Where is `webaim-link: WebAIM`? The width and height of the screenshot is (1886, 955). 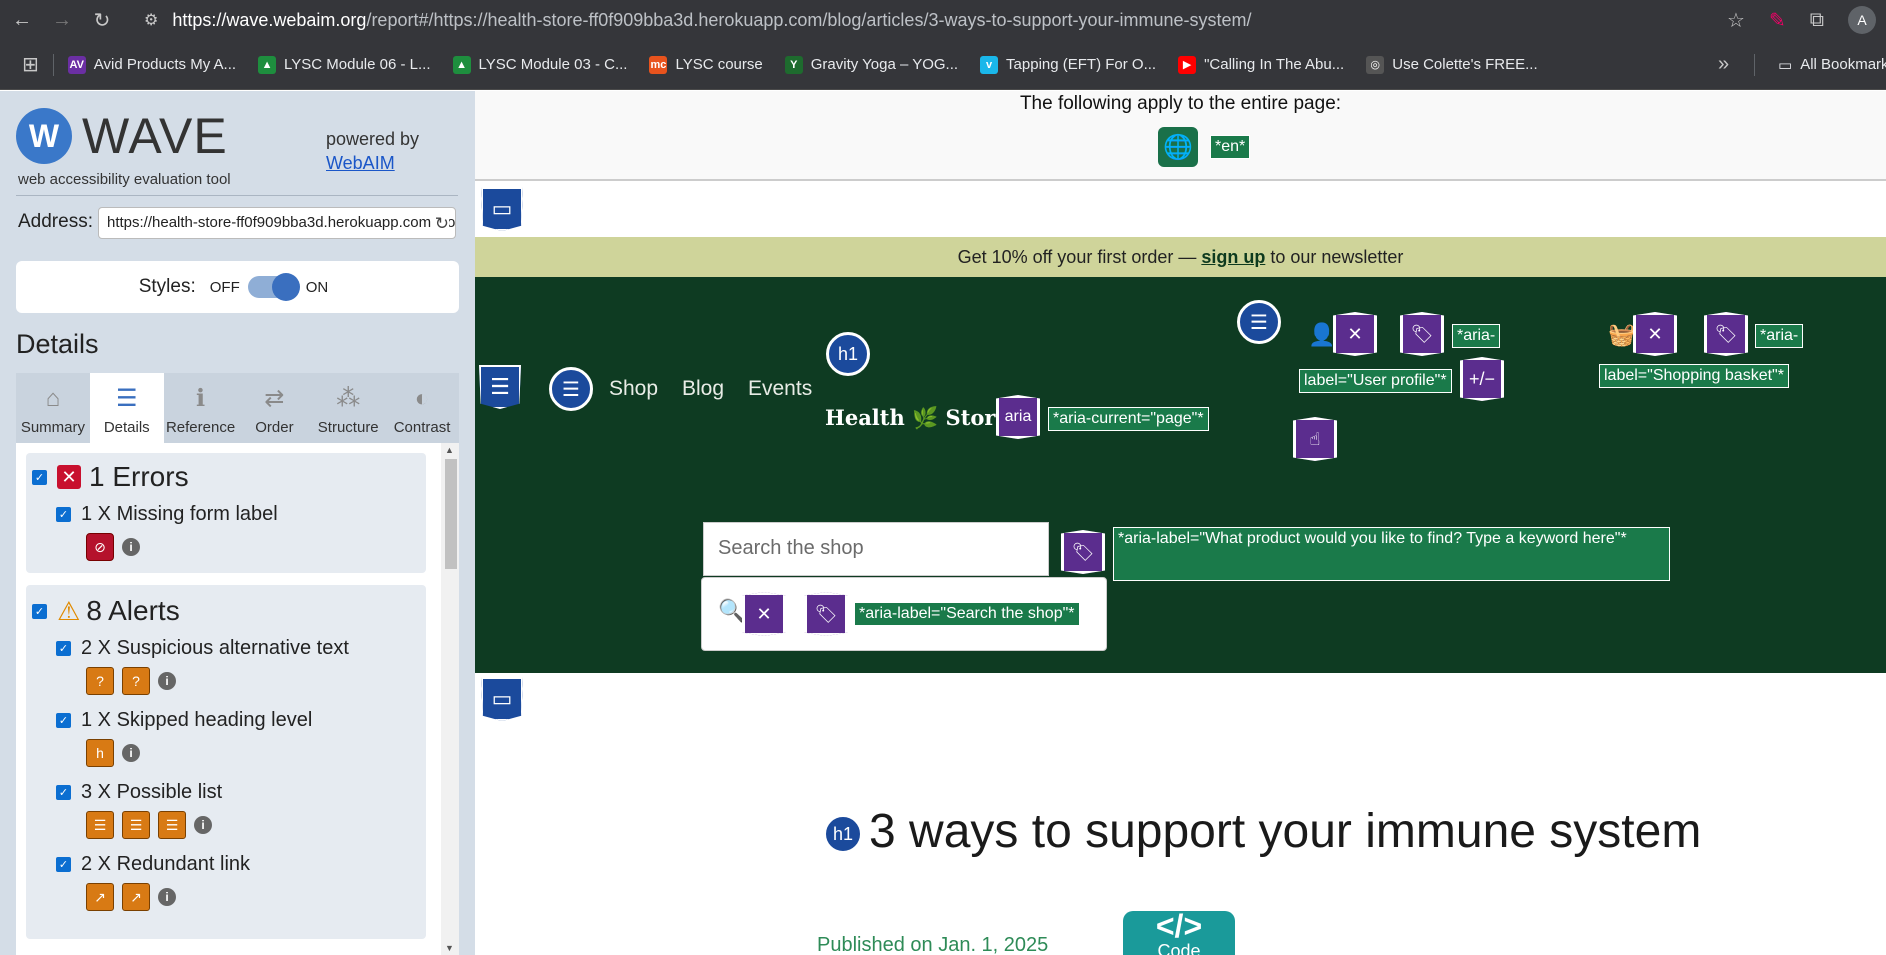
webaim-link: WebAIM is located at coordinates (360, 163).